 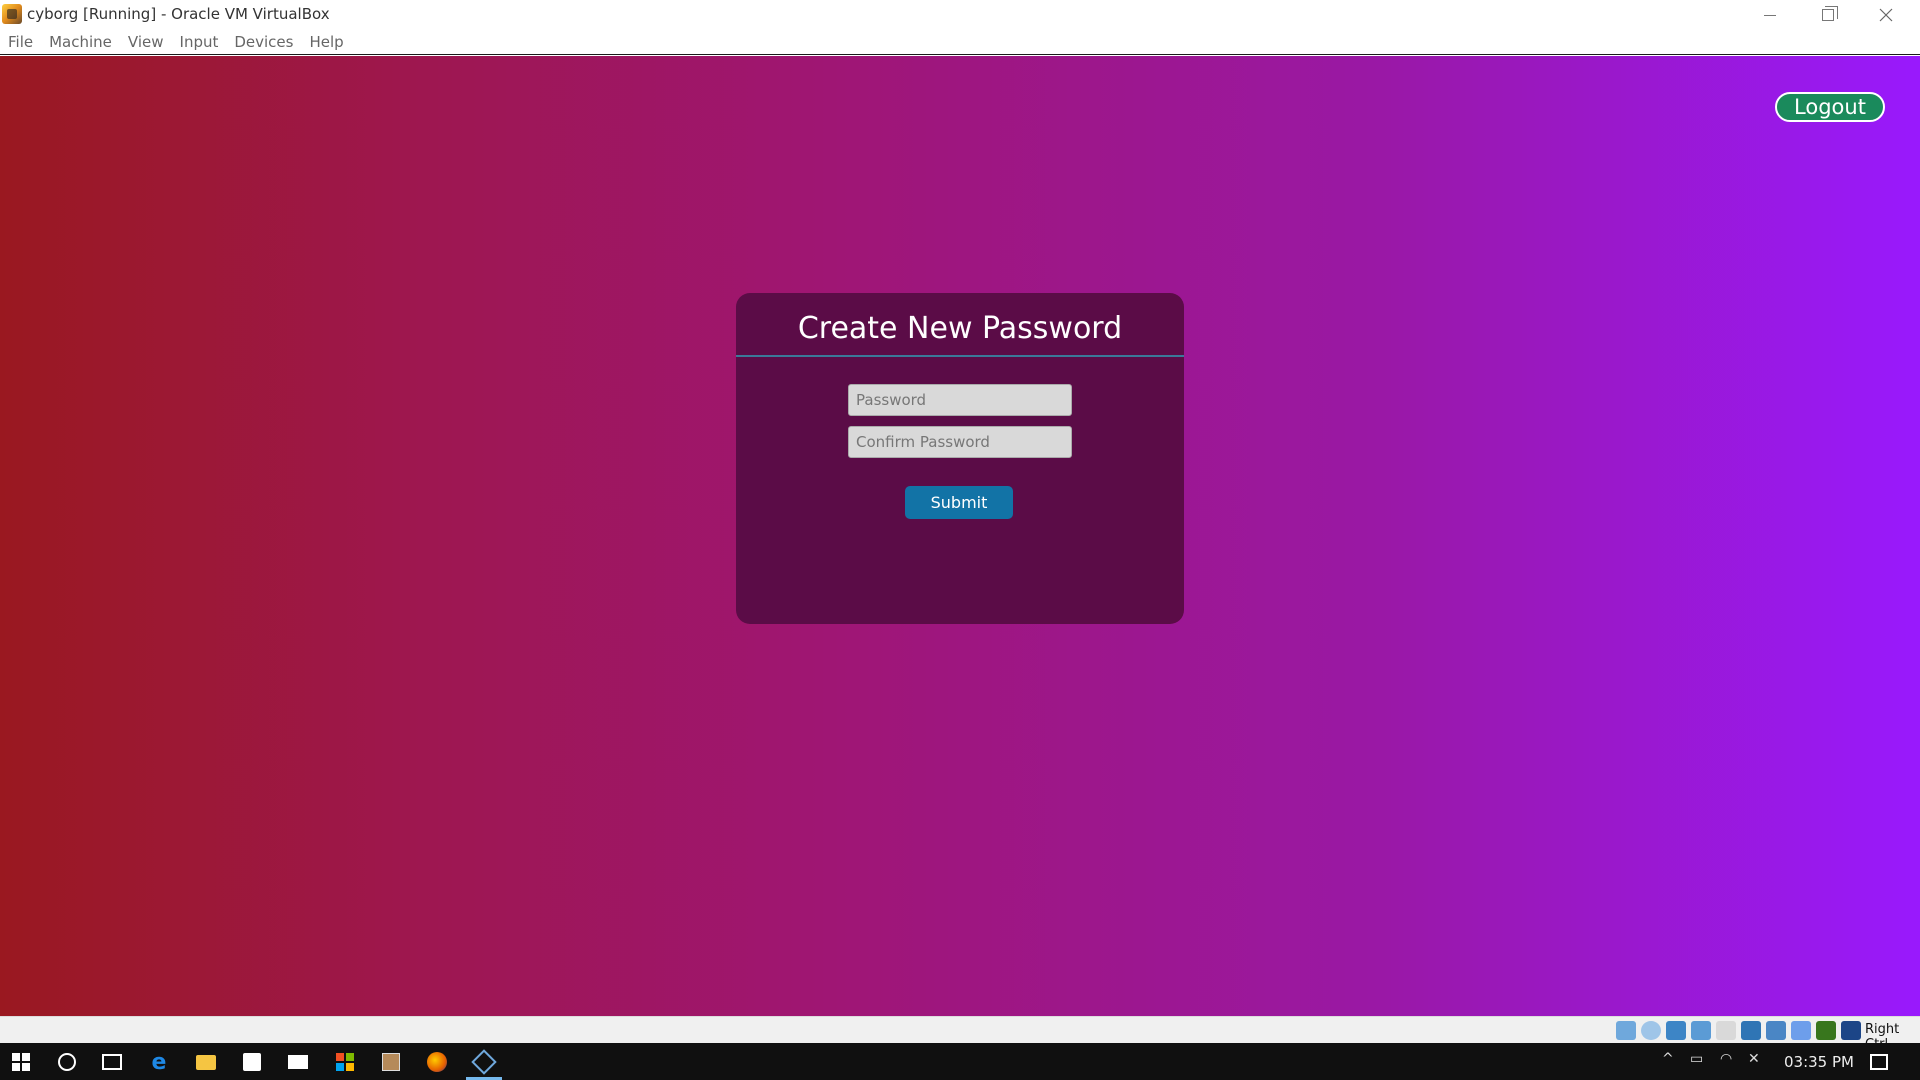 I want to click on action-center-icon, so click(x=1879, y=1062).